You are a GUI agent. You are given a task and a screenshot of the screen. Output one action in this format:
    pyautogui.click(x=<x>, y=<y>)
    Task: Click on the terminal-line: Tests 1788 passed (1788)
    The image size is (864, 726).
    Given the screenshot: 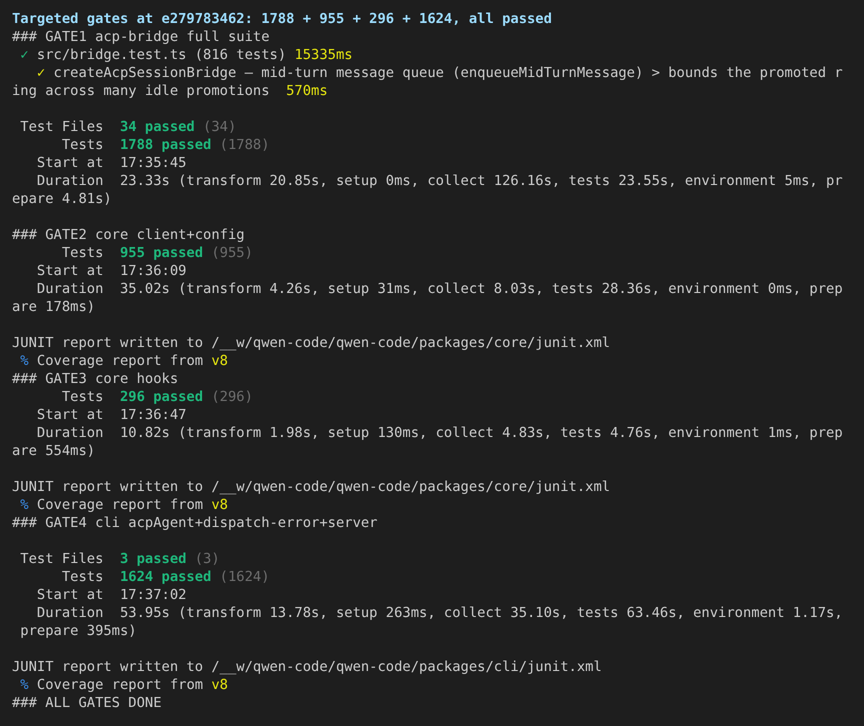 What is the action you would take?
    pyautogui.click(x=165, y=145)
    